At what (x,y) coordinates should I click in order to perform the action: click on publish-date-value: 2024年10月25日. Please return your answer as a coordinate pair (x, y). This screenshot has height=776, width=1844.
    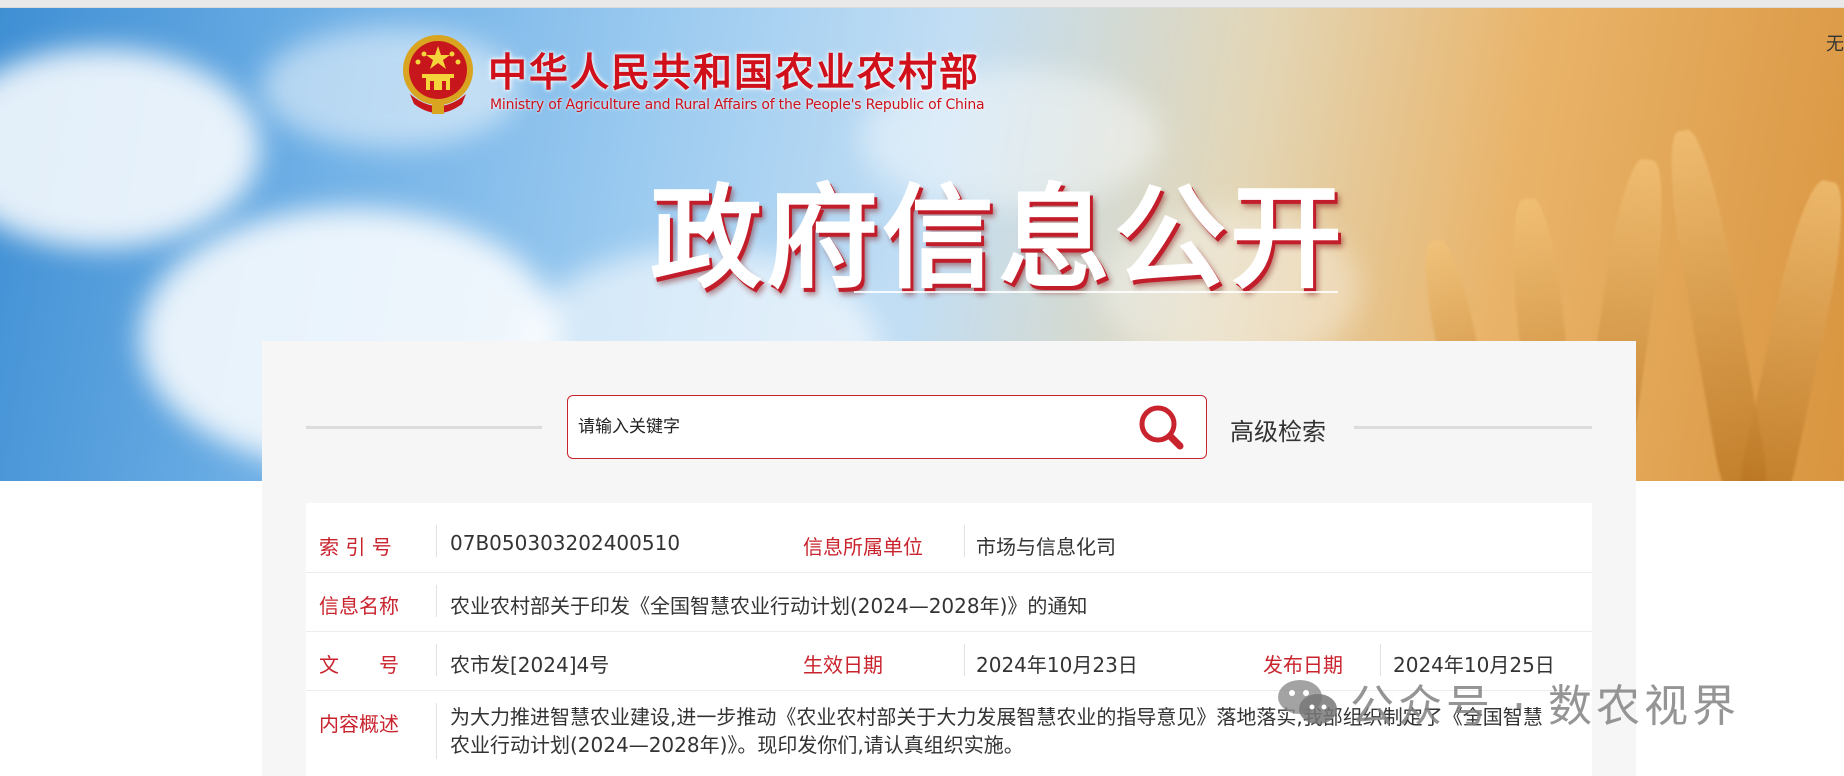
    Looking at the image, I should click on (1474, 665).